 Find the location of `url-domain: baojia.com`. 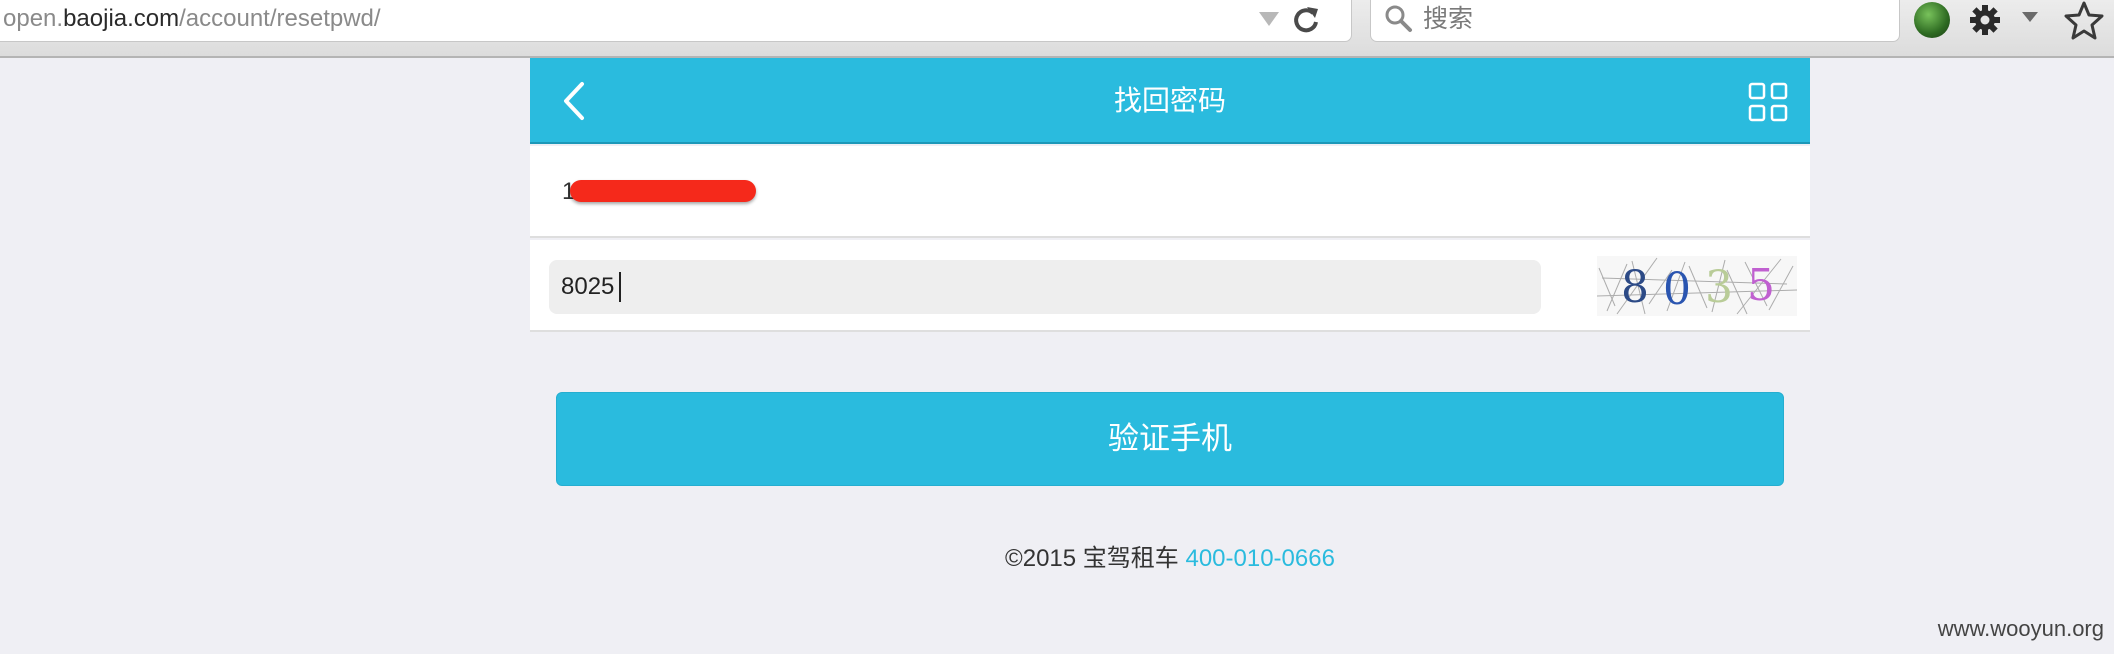

url-domain: baojia.com is located at coordinates (121, 18).